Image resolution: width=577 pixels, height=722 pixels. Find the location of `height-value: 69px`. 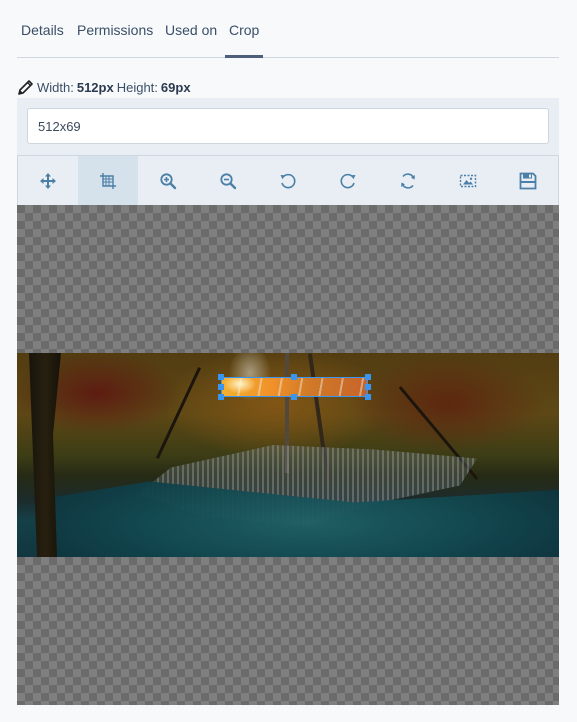

height-value: 69px is located at coordinates (175, 87).